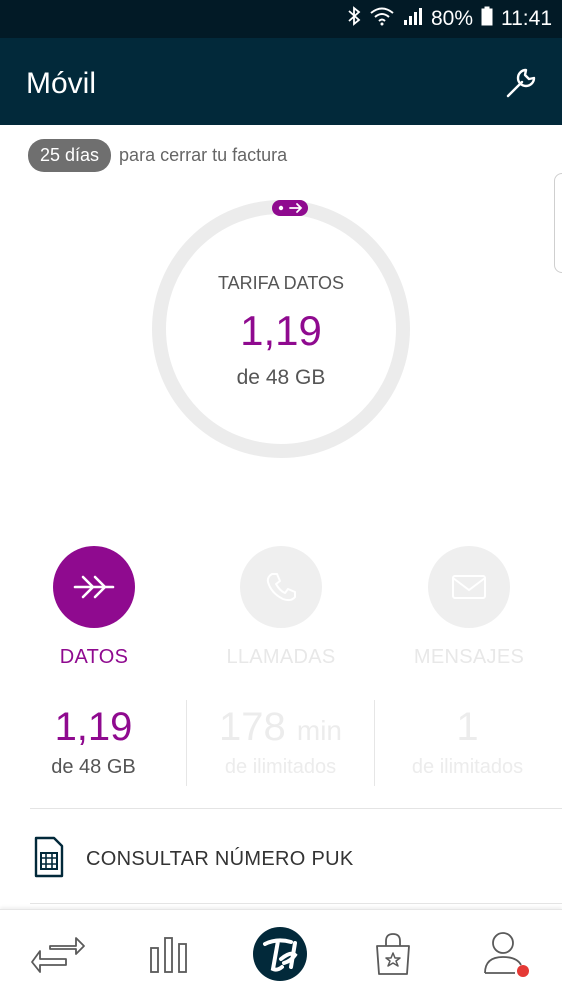 This screenshot has width=562, height=1000. What do you see at coordinates (523, 970) in the screenshot?
I see `notification-badge` at bounding box center [523, 970].